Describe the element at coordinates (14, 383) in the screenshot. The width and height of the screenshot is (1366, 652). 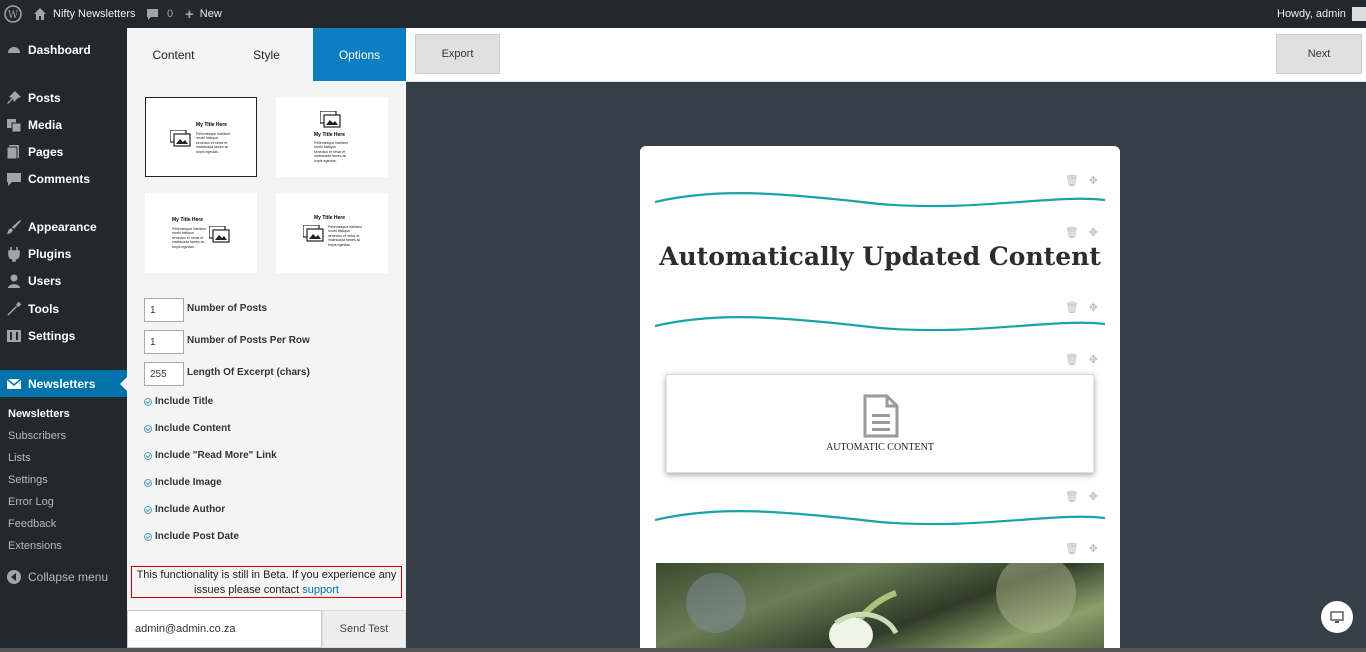
I see `mail-icon` at that location.